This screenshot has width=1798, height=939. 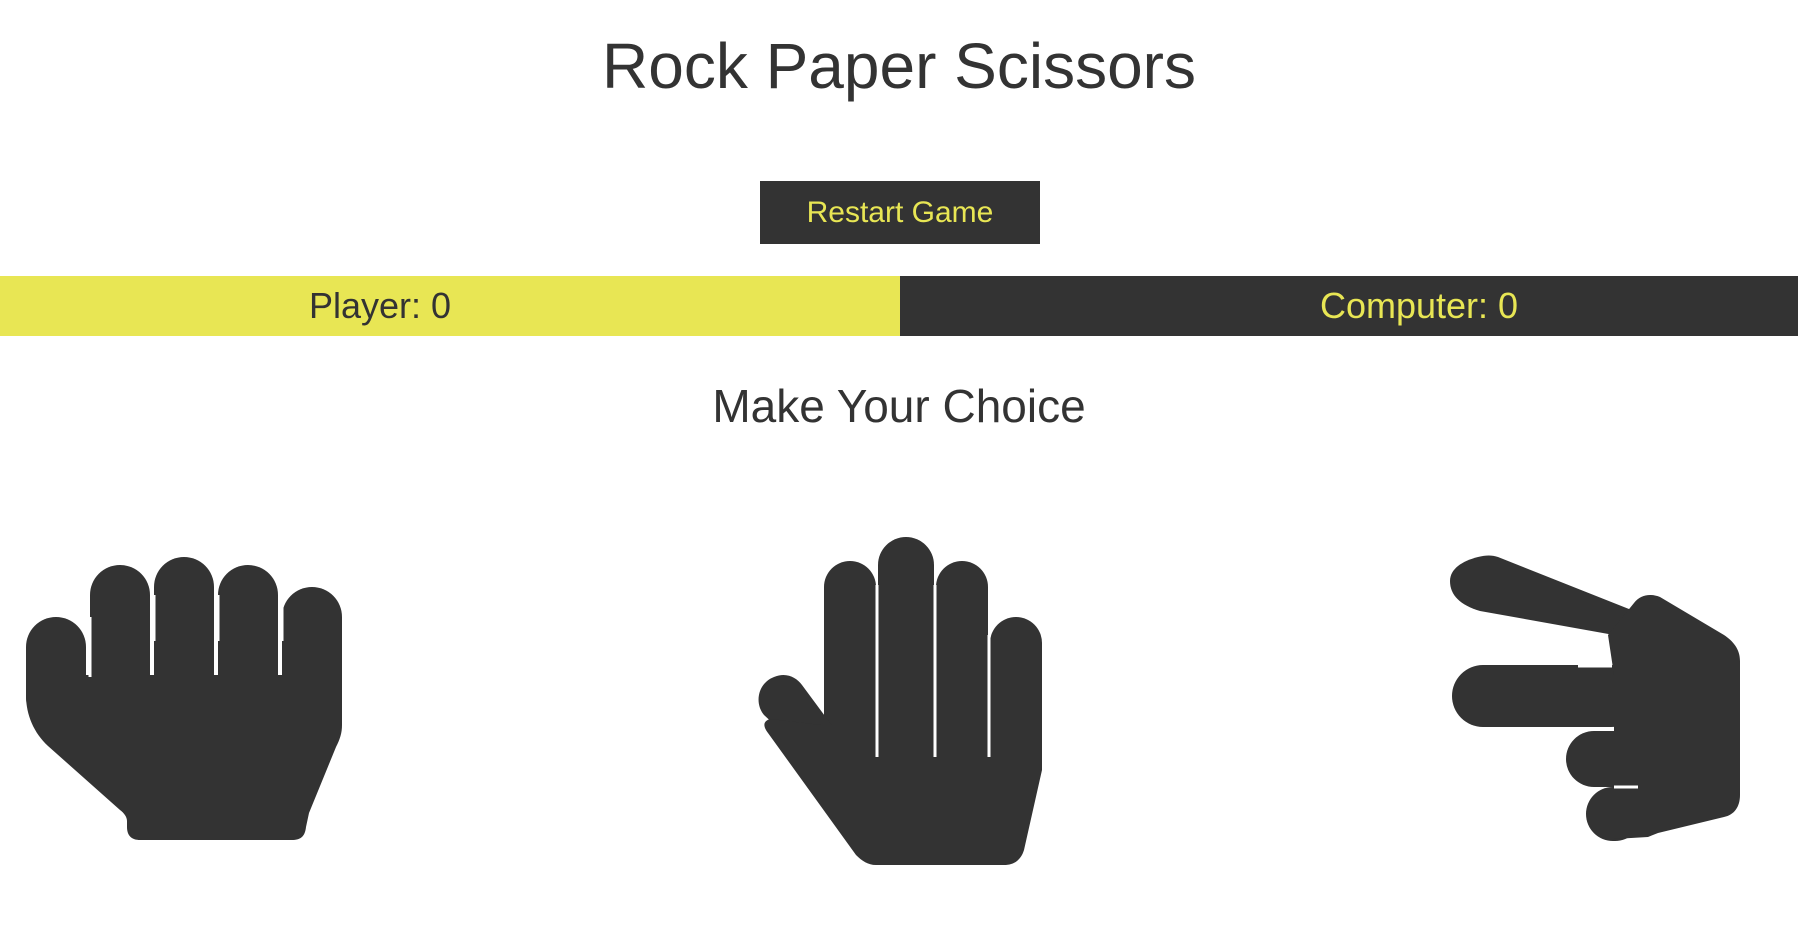 I want to click on hand-scissors-icon, so click(x=1595, y=698).